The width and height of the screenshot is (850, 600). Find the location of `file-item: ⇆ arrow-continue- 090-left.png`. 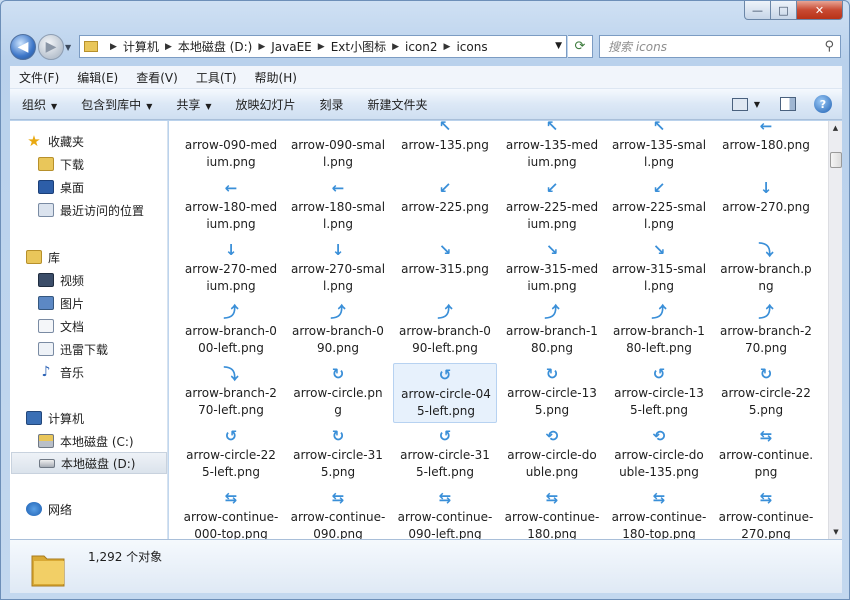

file-item: ⇆ arrow-continue- 090-left.png is located at coordinates (445, 513).